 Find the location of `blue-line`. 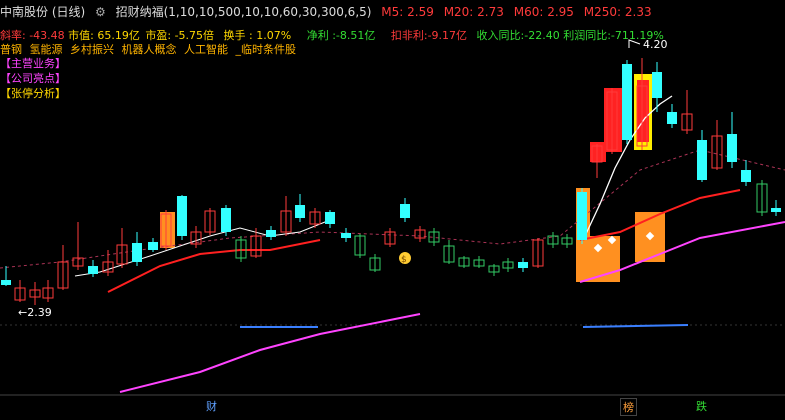

blue-line is located at coordinates (635, 326).